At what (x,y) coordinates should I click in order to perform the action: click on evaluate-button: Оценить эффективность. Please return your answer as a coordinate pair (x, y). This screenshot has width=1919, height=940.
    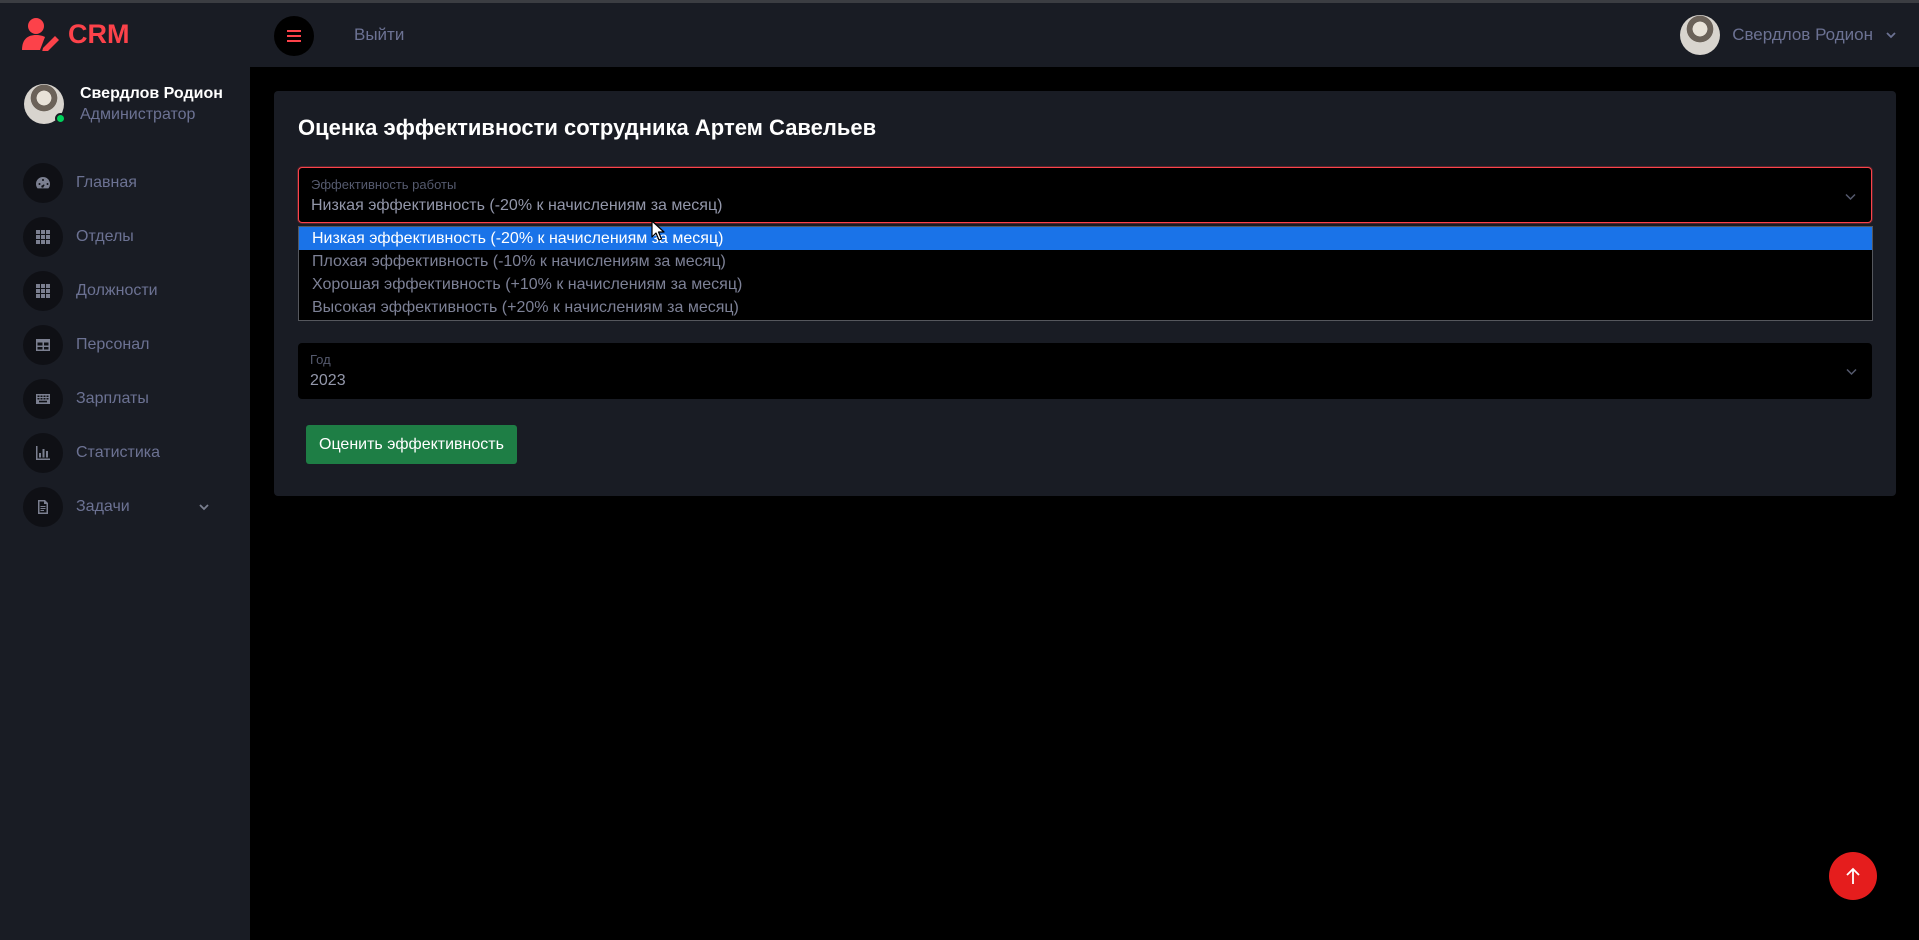
    Looking at the image, I should click on (411, 444).